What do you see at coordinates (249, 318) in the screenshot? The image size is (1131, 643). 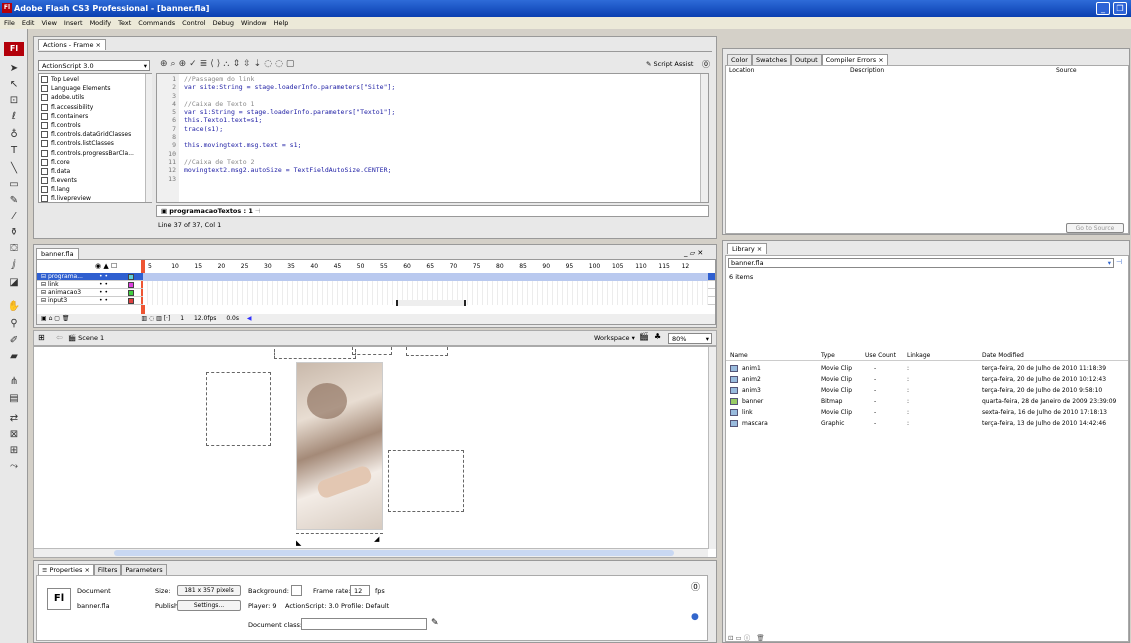 I see `scroll-left-icon: ◀` at bounding box center [249, 318].